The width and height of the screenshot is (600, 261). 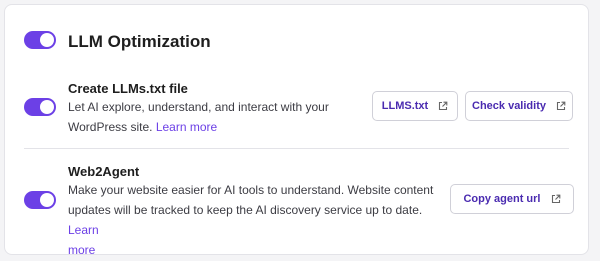 What do you see at coordinates (509, 106) in the screenshot?
I see `check-validity-button-label: Check validity` at bounding box center [509, 106].